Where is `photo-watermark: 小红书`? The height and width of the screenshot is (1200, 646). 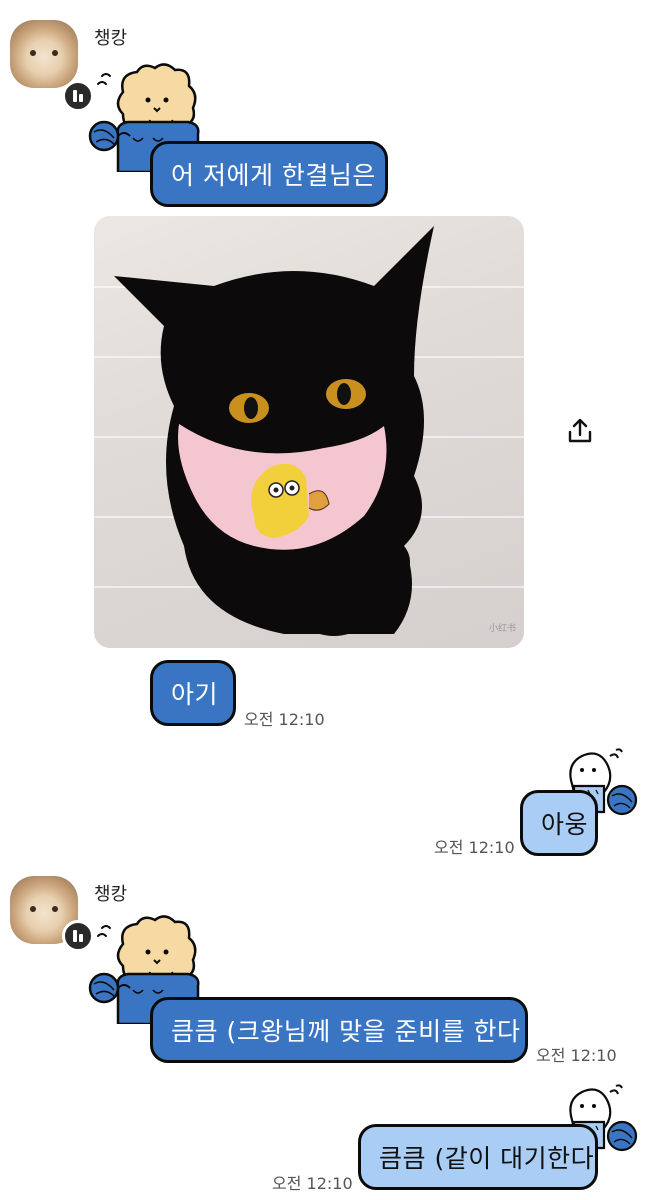
photo-watermark: 小红书 is located at coordinates (502, 629).